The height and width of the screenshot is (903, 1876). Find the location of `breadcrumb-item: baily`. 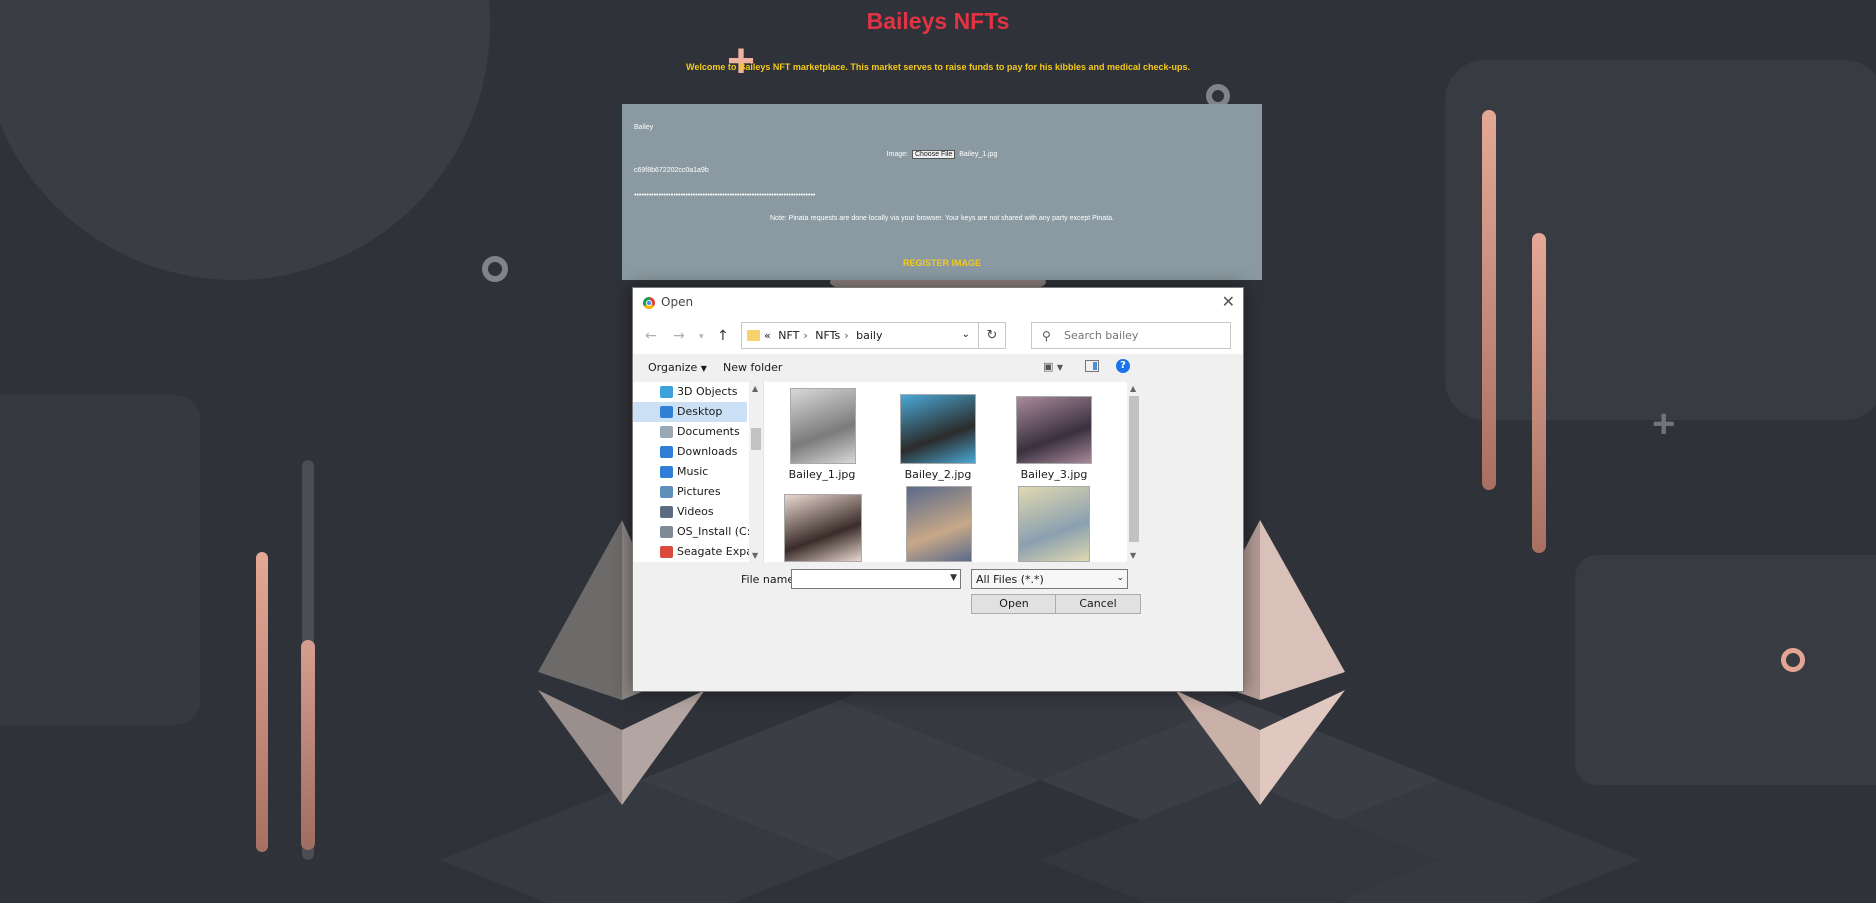

breadcrumb-item: baily is located at coordinates (869, 335).